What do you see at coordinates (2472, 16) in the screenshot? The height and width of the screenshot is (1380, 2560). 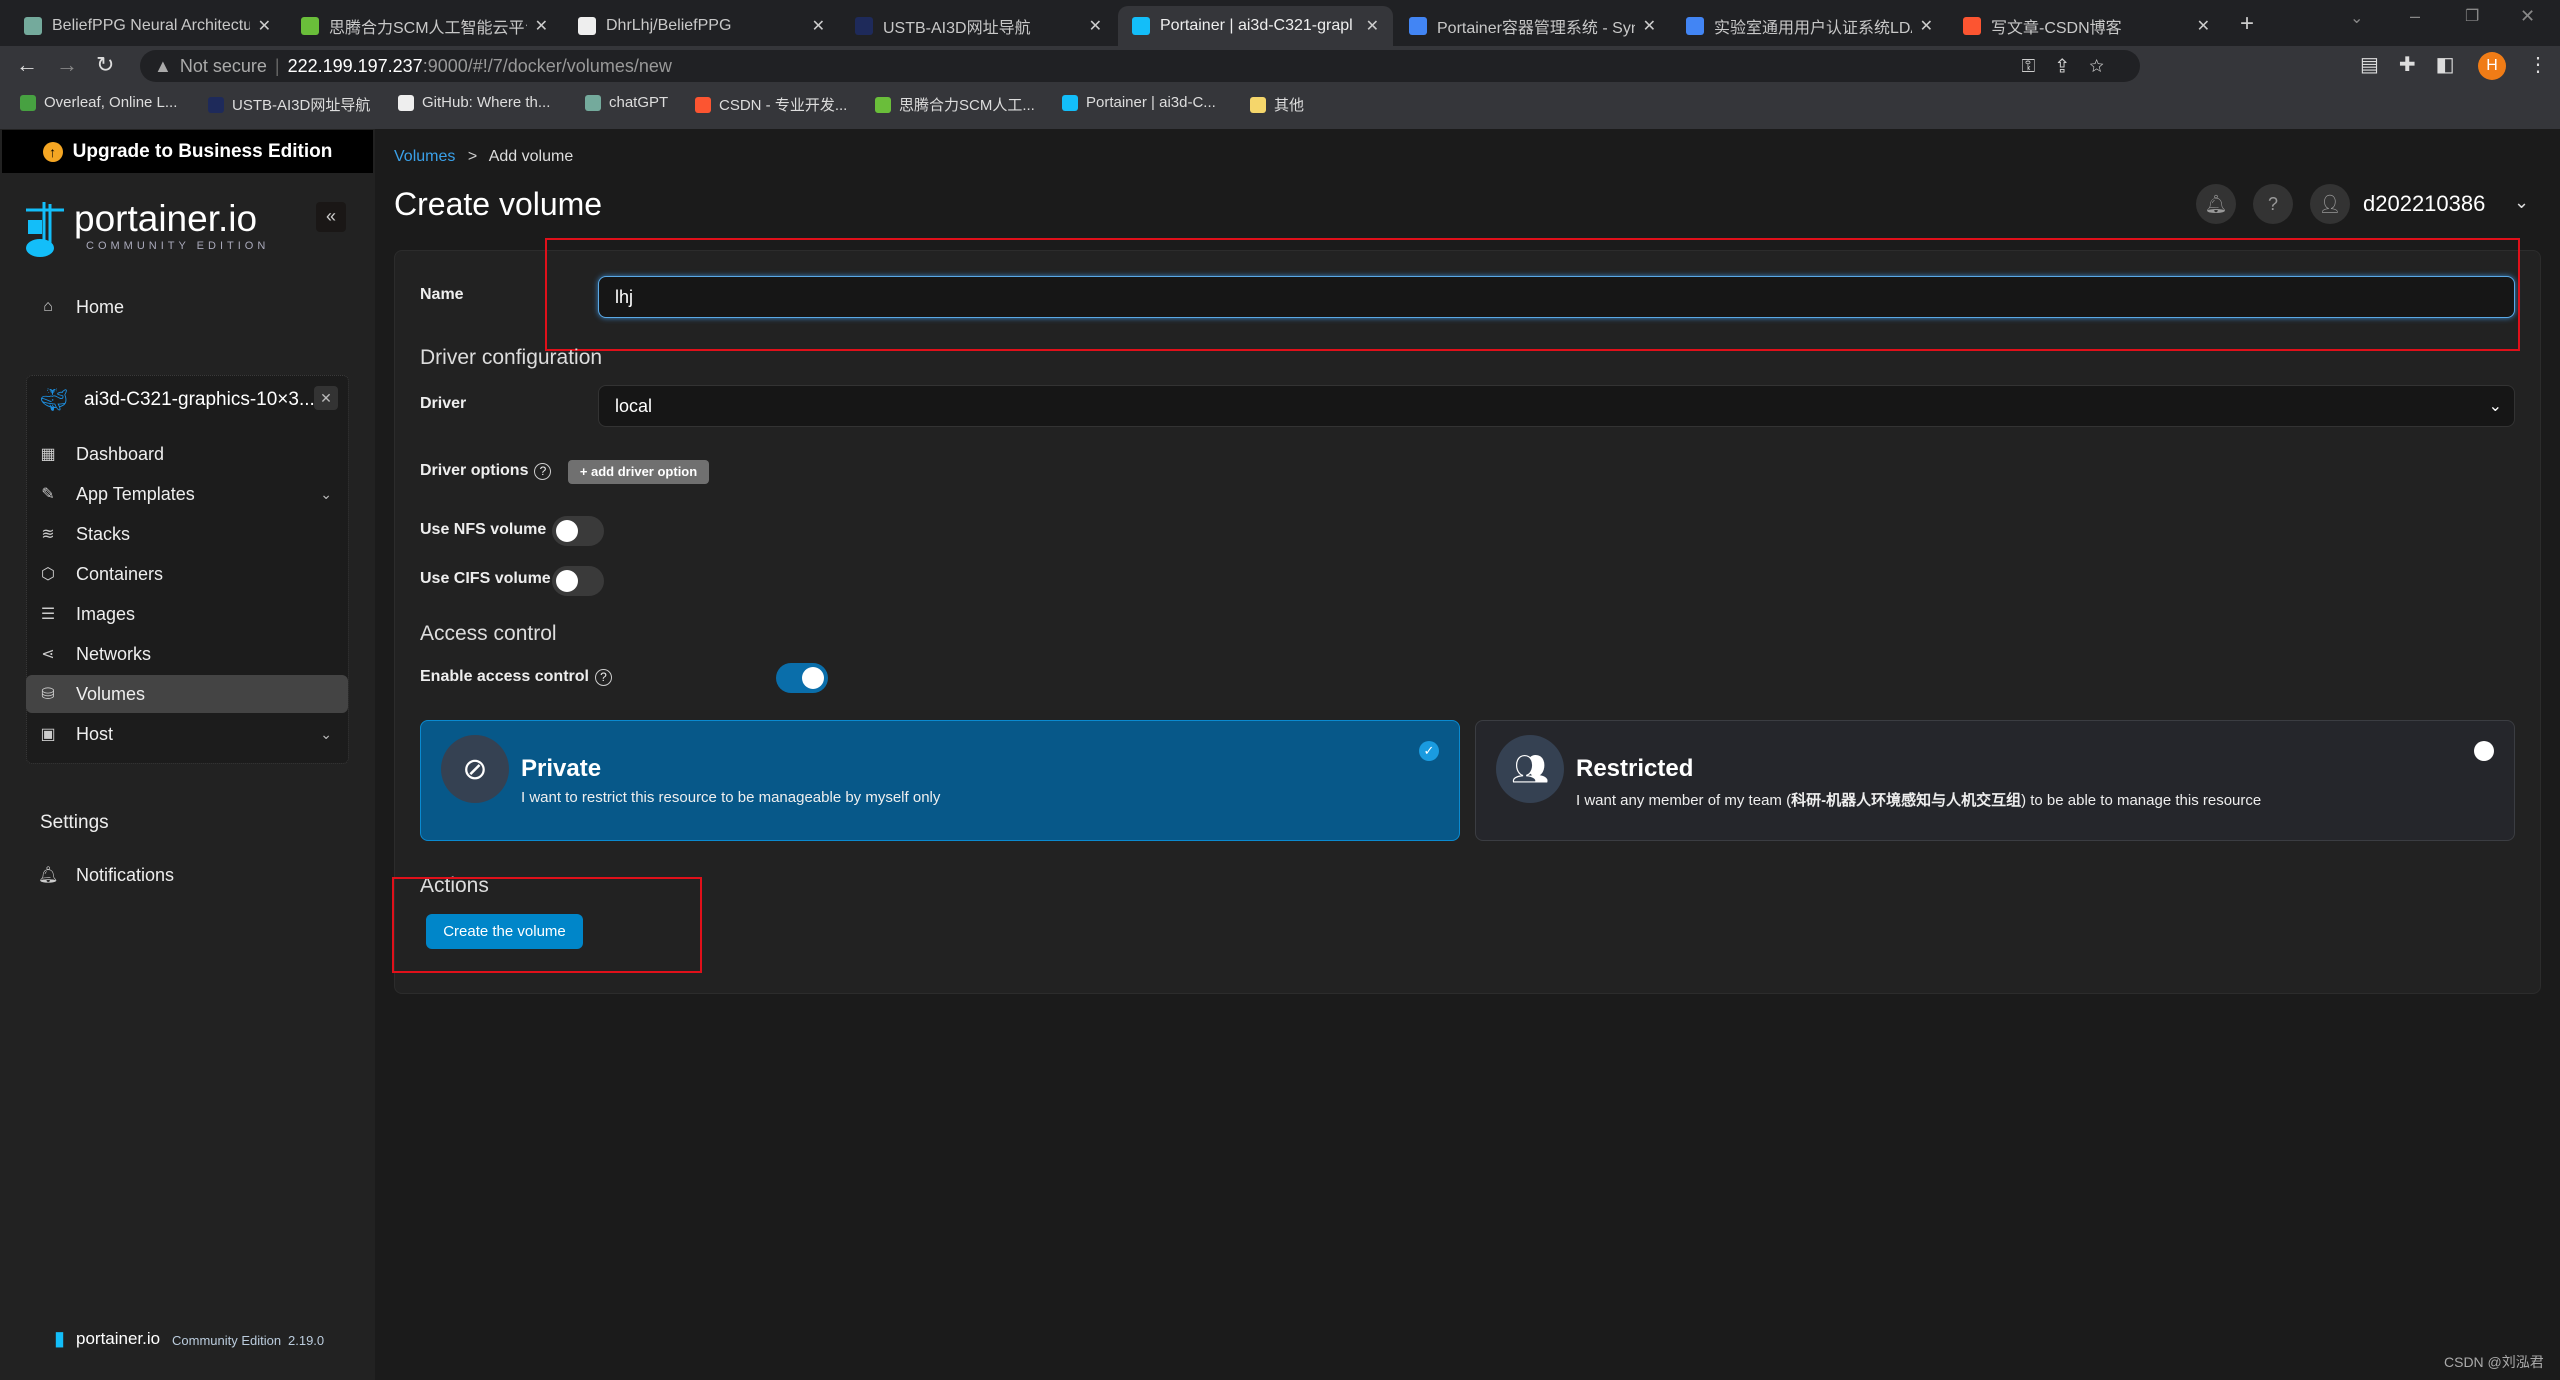 I see `maximize-button: ❐` at bounding box center [2472, 16].